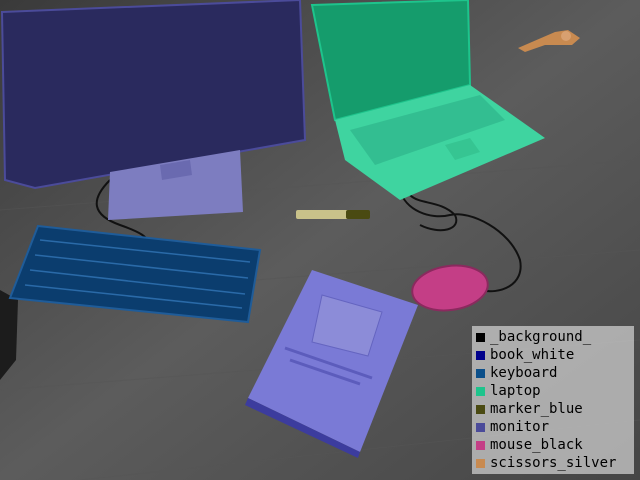 The image size is (640, 480). I want to click on legend-item: scissors_silver, so click(555, 463).